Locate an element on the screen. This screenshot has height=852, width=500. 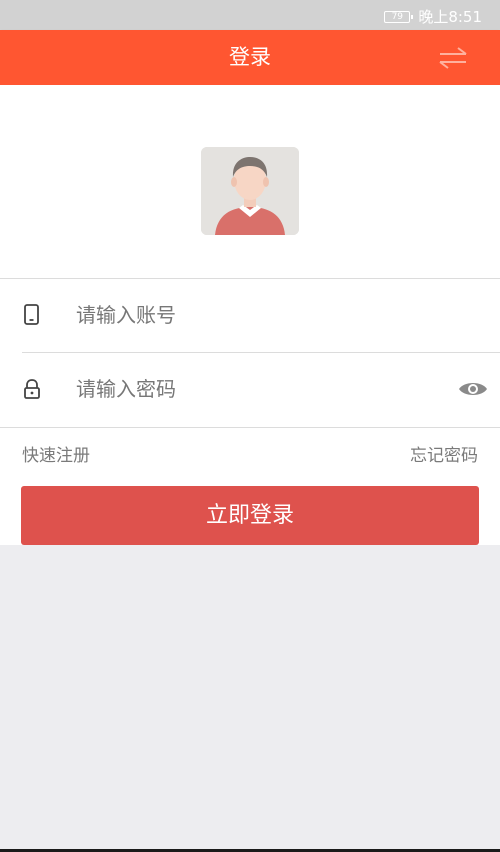
login-button: 立即登录 is located at coordinates (250, 515).